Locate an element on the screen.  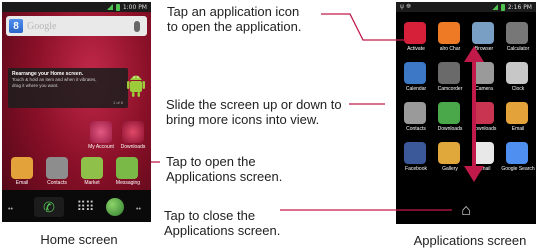
app-label: Calendar is located at coordinates (416, 89).